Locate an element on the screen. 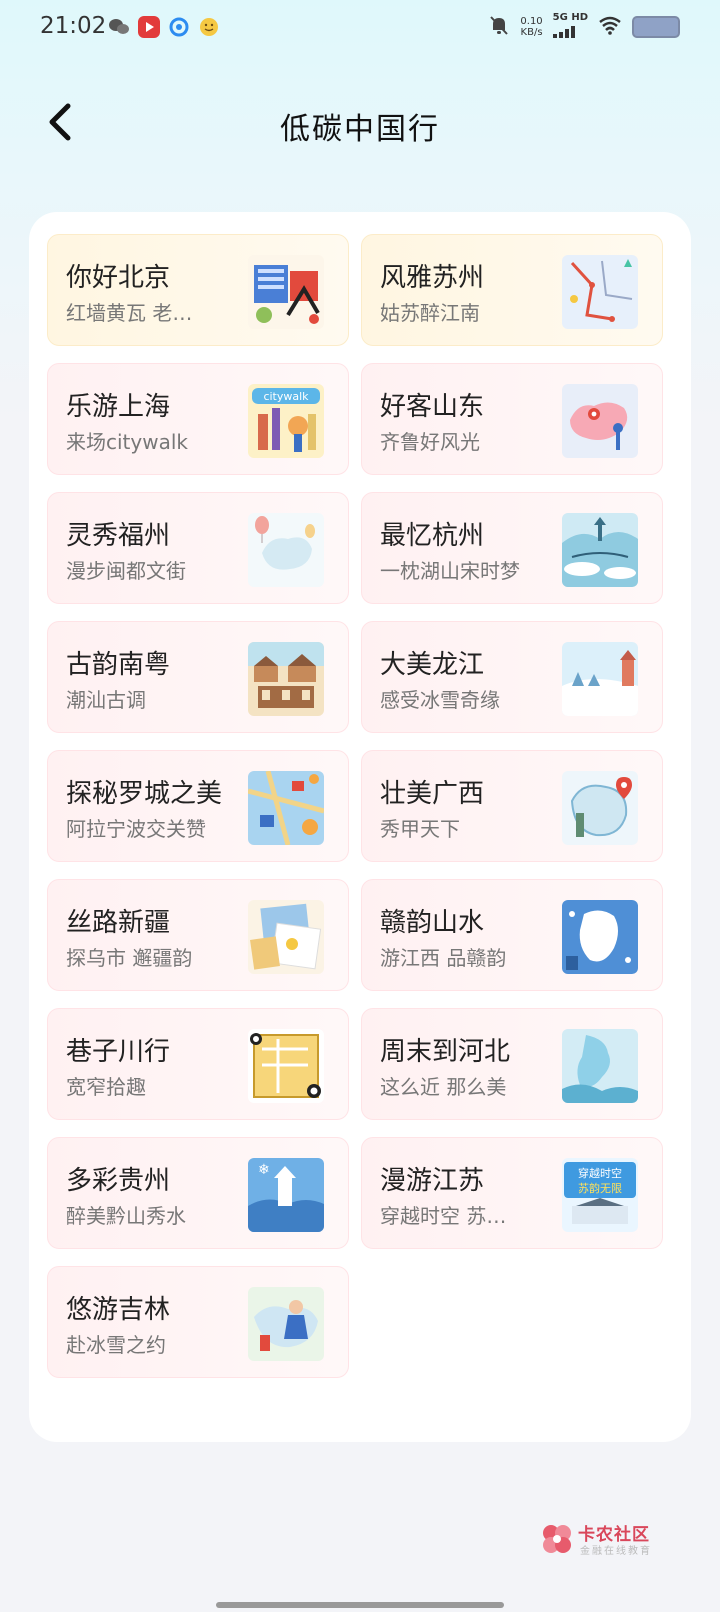 The image size is (720, 1612). card-title: 悠游吉林 is located at coordinates (118, 1310).